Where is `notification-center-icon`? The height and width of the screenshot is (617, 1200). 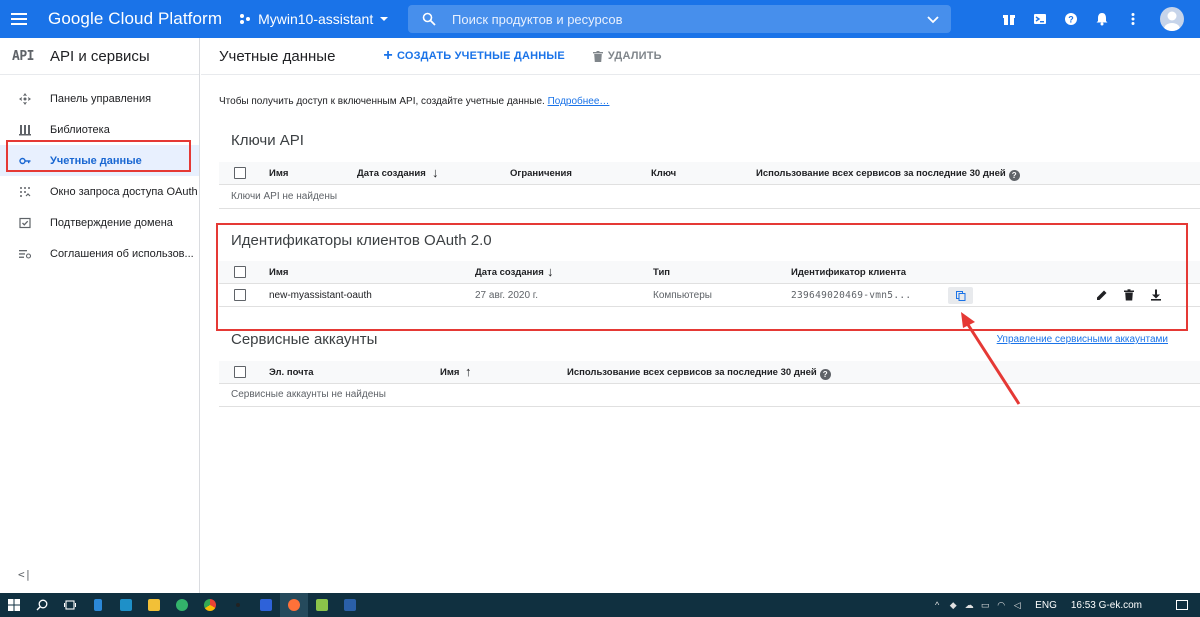 notification-center-icon is located at coordinates (1182, 605).